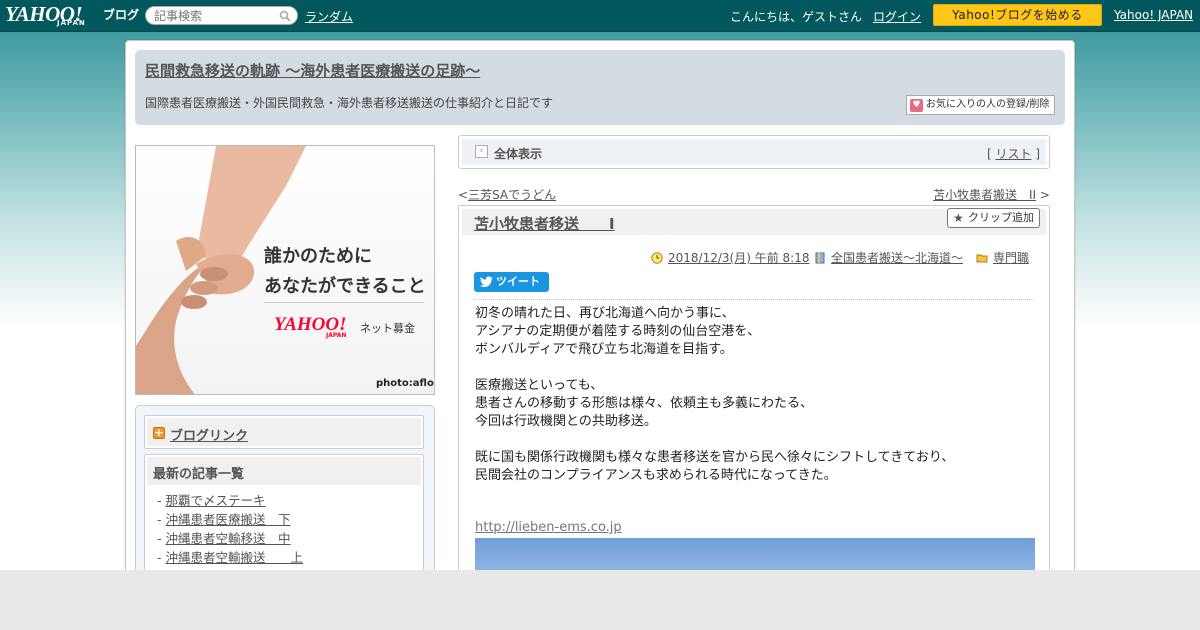  I want to click on start-blog-button: Yahoo!ブログを始める, so click(1017, 15).